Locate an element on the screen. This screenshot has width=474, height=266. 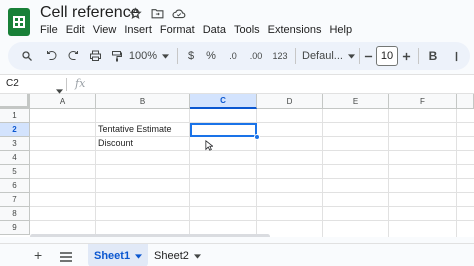
mouse-cursor-icon is located at coordinates (210, 147).